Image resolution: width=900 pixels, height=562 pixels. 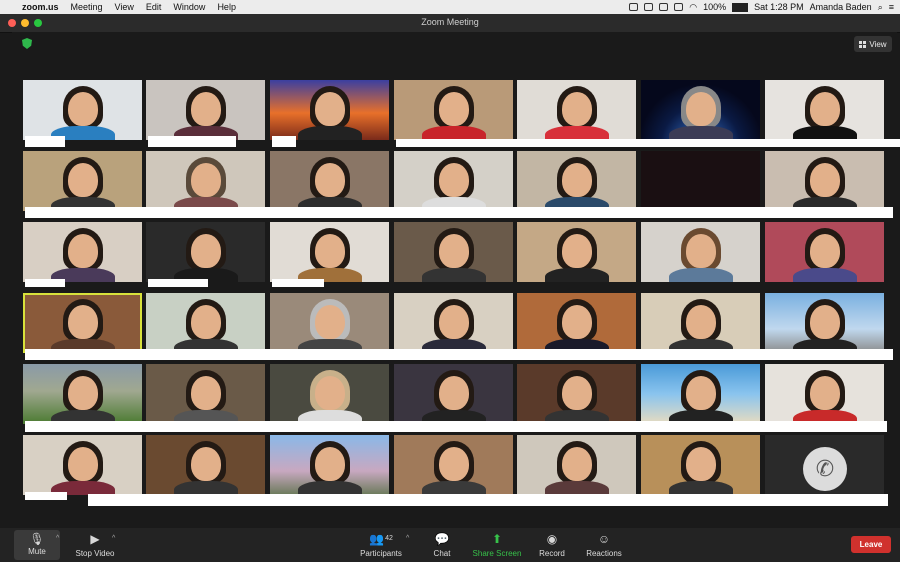 What do you see at coordinates (37, 545) in the screenshot?
I see `mute-button: 🎙 Mute` at bounding box center [37, 545].